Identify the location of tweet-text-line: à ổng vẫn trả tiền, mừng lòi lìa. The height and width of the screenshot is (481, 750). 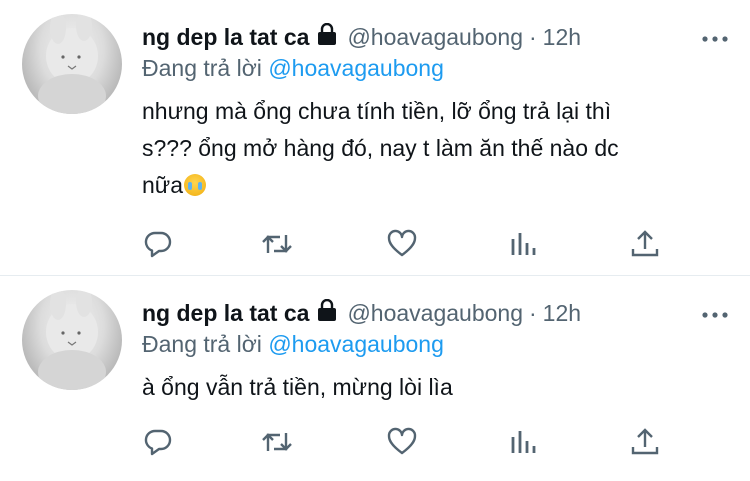
(297, 387).